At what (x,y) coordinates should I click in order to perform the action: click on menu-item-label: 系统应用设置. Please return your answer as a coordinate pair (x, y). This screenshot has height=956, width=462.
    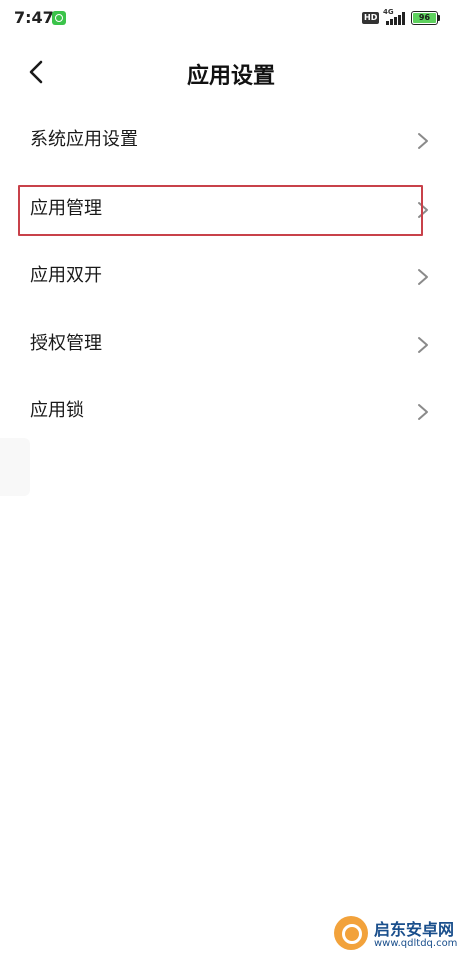
    Looking at the image, I should click on (84, 139).